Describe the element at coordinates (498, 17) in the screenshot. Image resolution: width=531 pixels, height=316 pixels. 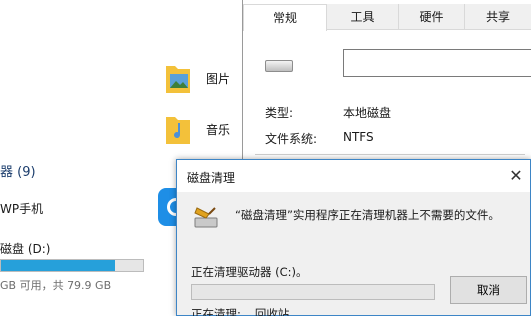
I see `tab-sharing: 共享` at that location.